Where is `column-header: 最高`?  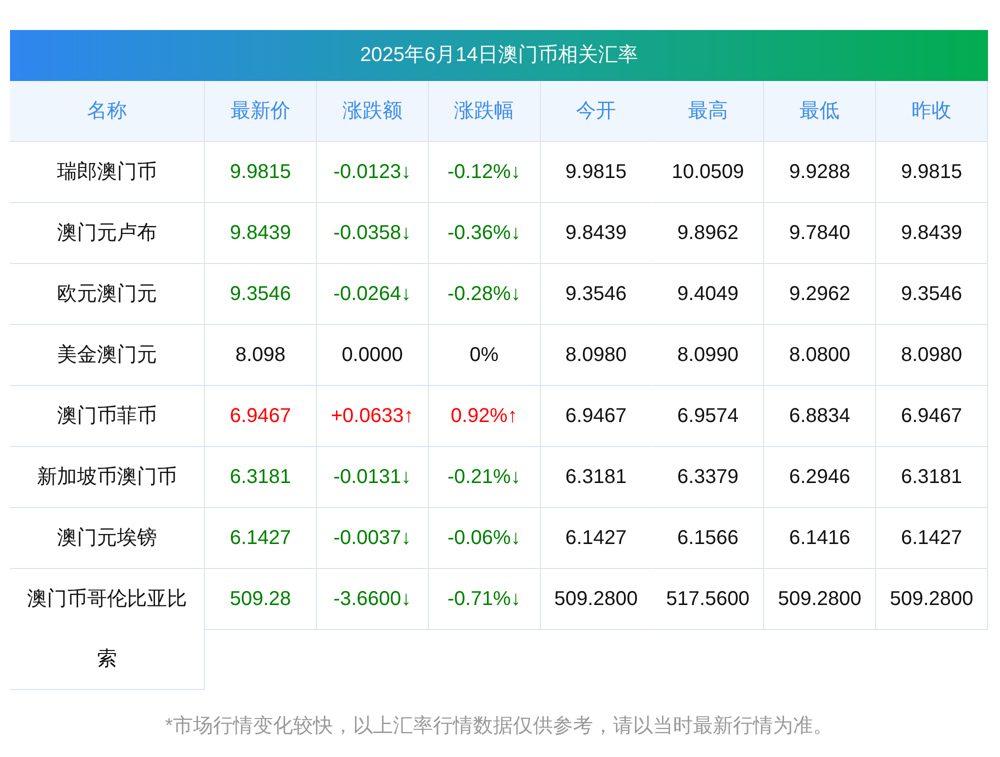
column-header: 最高 is located at coordinates (708, 111).